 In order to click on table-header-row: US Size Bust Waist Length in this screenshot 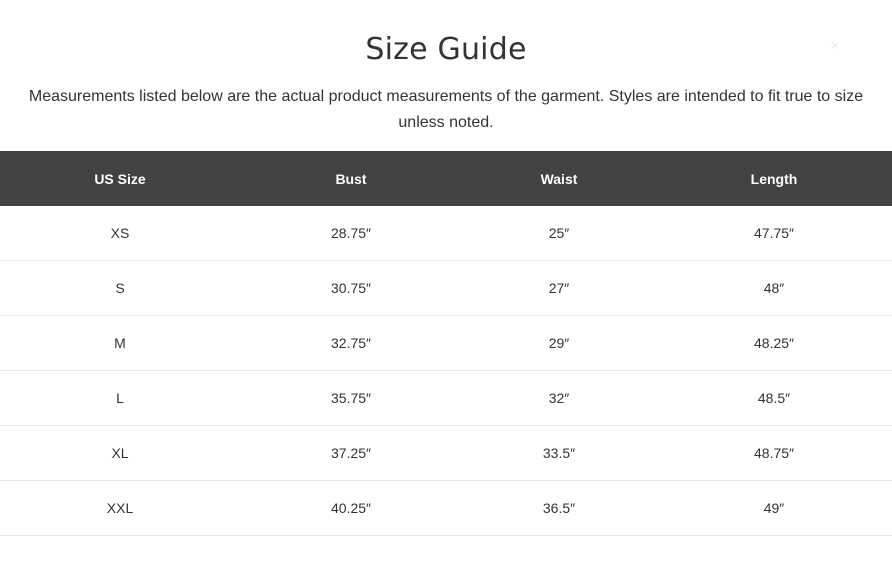, I will do `click(446, 178)`.